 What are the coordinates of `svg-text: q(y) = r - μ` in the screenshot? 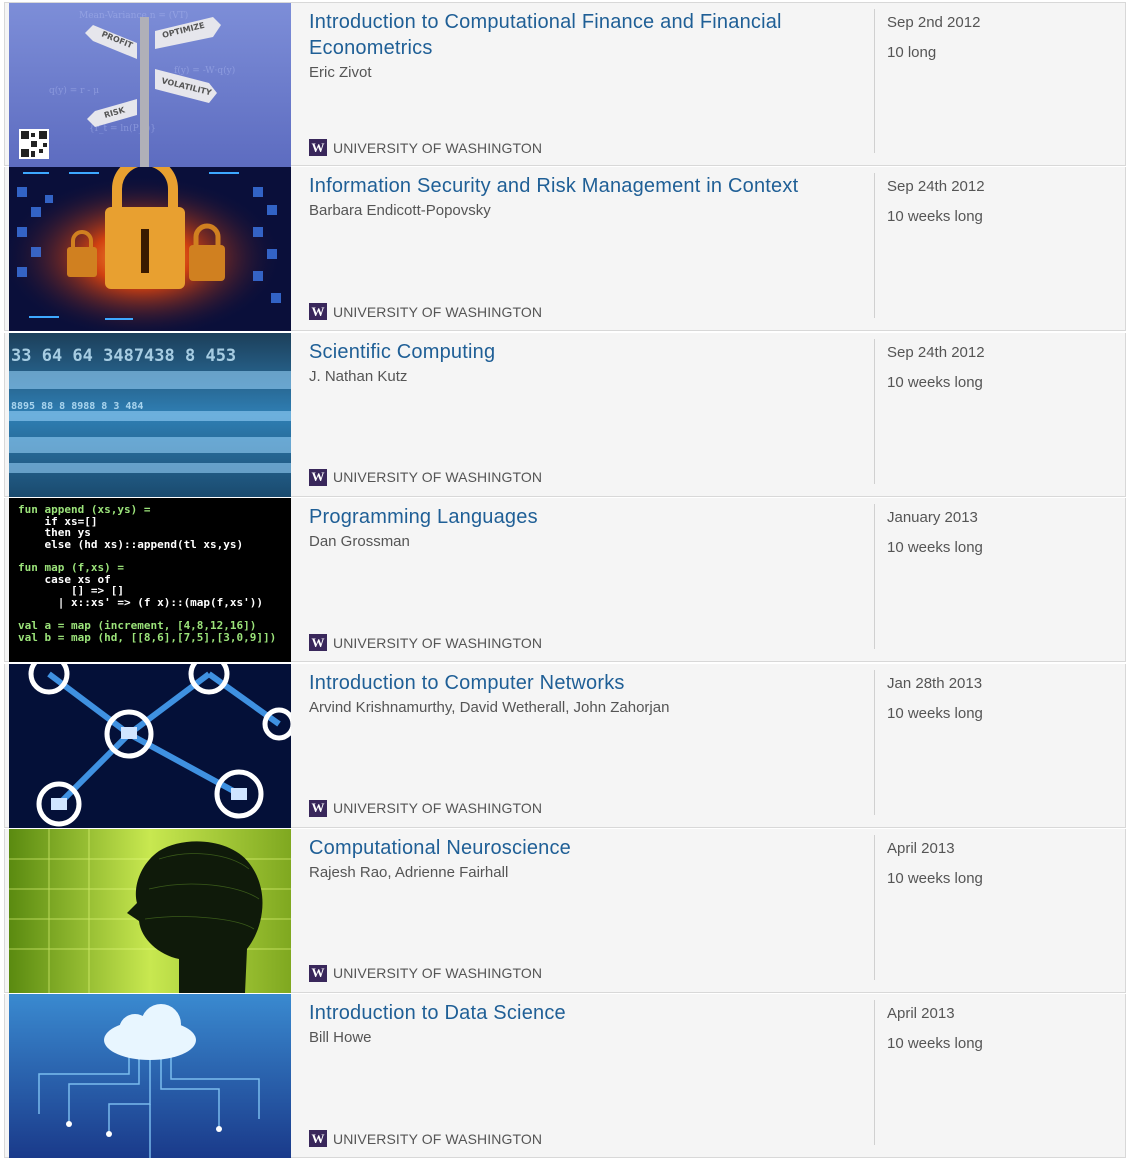 It's located at (74, 90).